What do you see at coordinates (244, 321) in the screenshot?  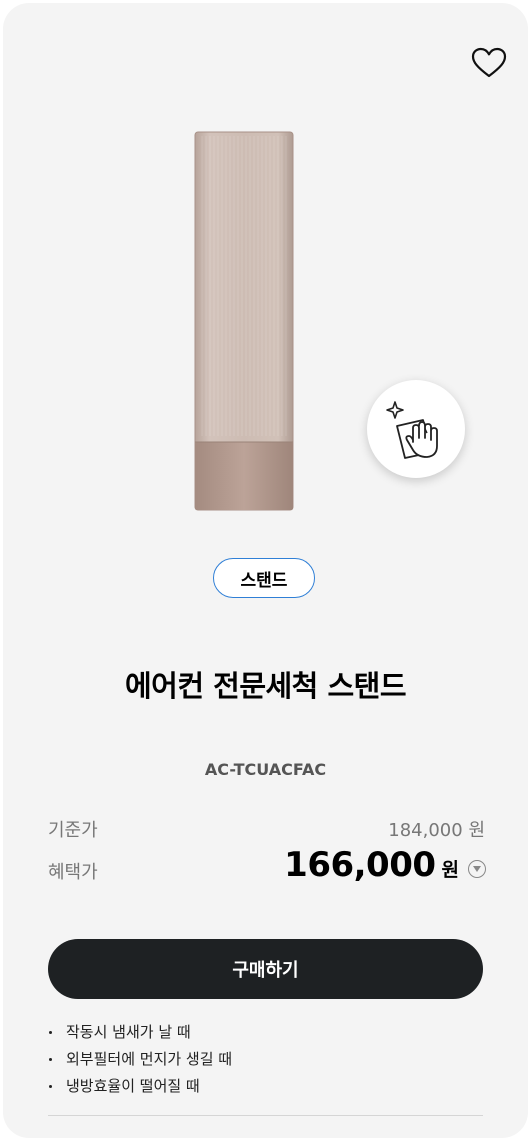 I see `product-image` at bounding box center [244, 321].